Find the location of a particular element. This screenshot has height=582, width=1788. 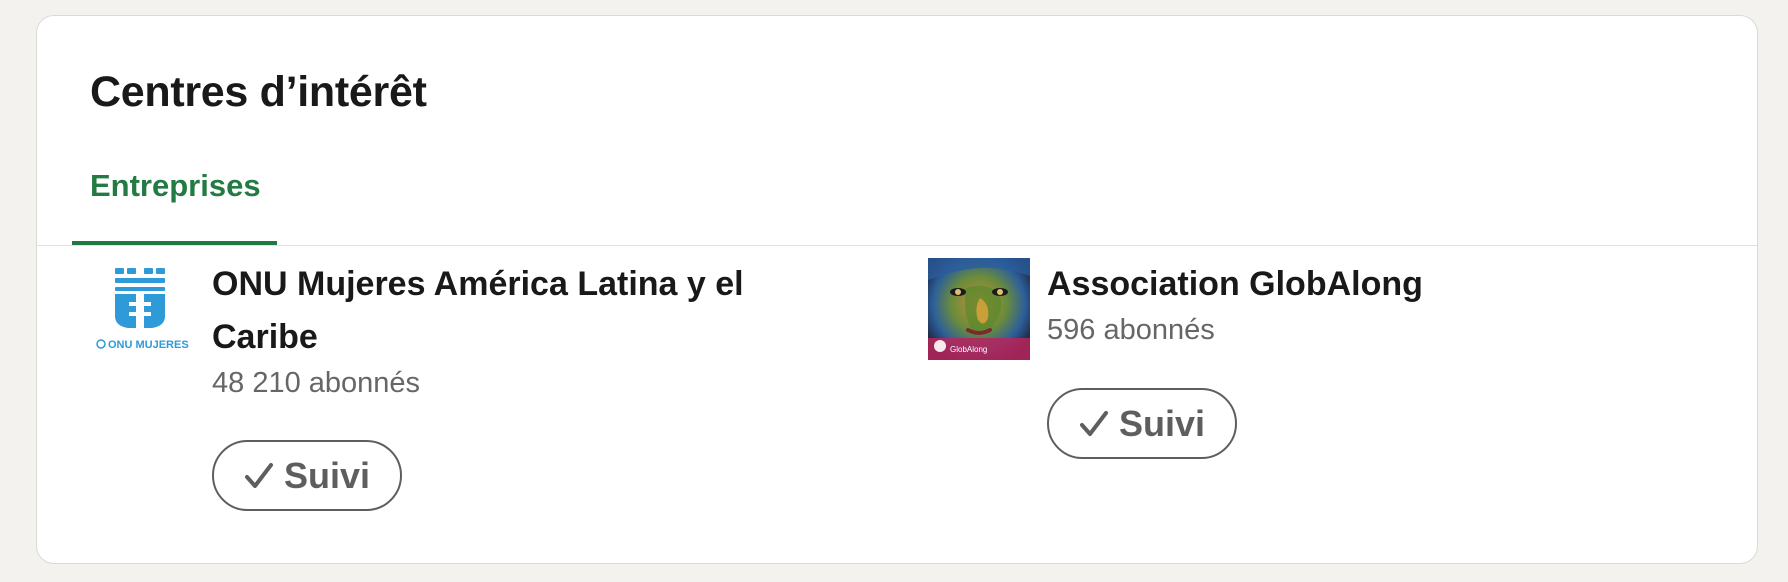

company-logo-onu-mujeres: ONU MUJERES is located at coordinates (140, 309).